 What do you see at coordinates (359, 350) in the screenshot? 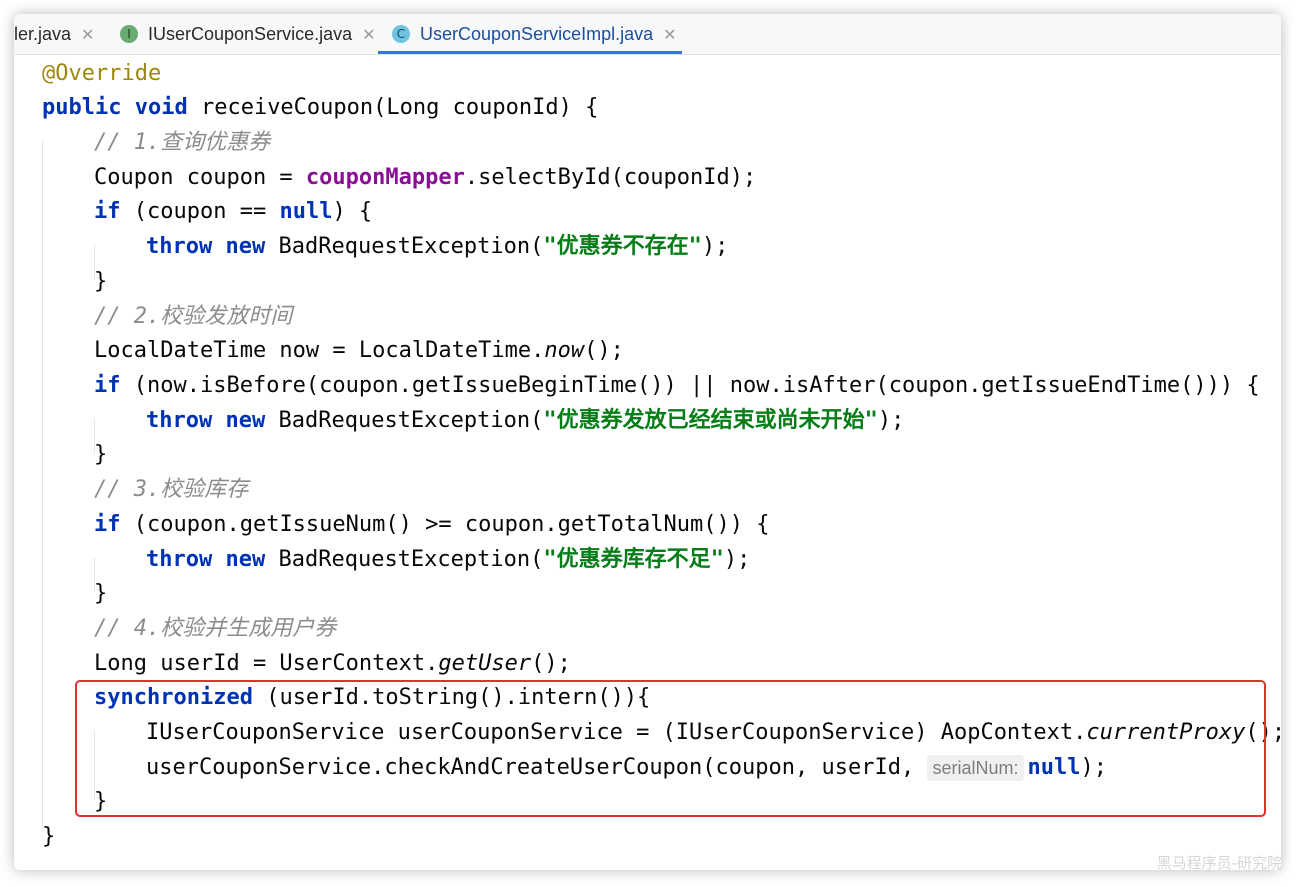
I see `code-line: LocalDateTime now = LocalDateTime.now();` at bounding box center [359, 350].